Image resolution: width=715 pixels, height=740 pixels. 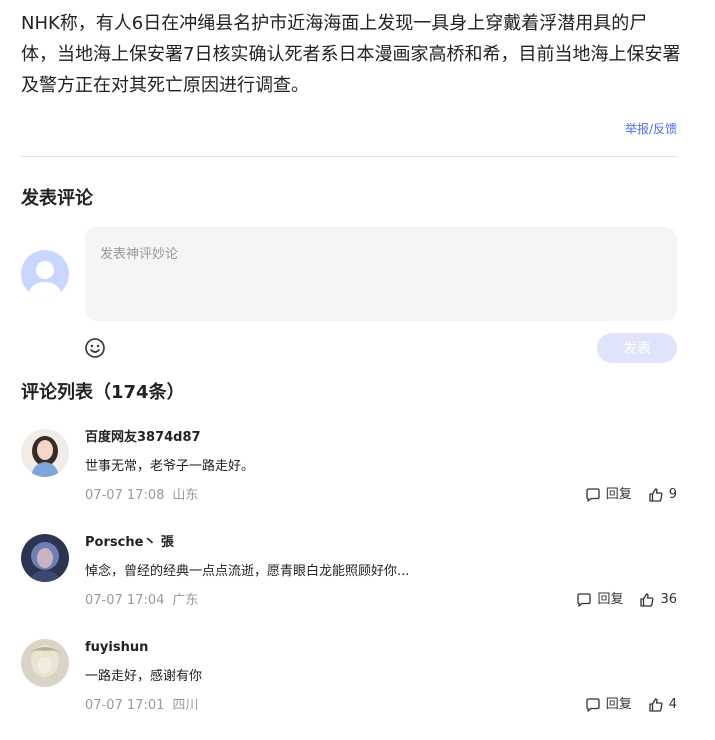 What do you see at coordinates (626, 600) in the screenshot?
I see `comment-actions: 回复 36` at bounding box center [626, 600].